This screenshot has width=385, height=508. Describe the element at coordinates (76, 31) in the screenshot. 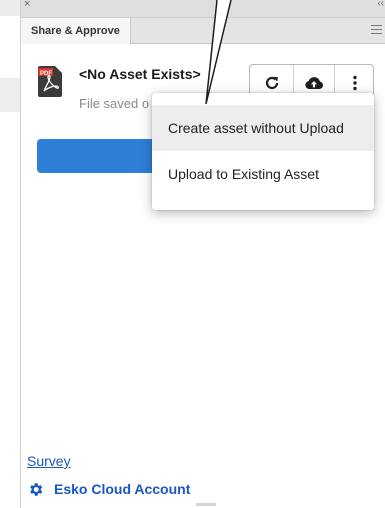

I see `tab-share-approve: Share & Approve` at that location.